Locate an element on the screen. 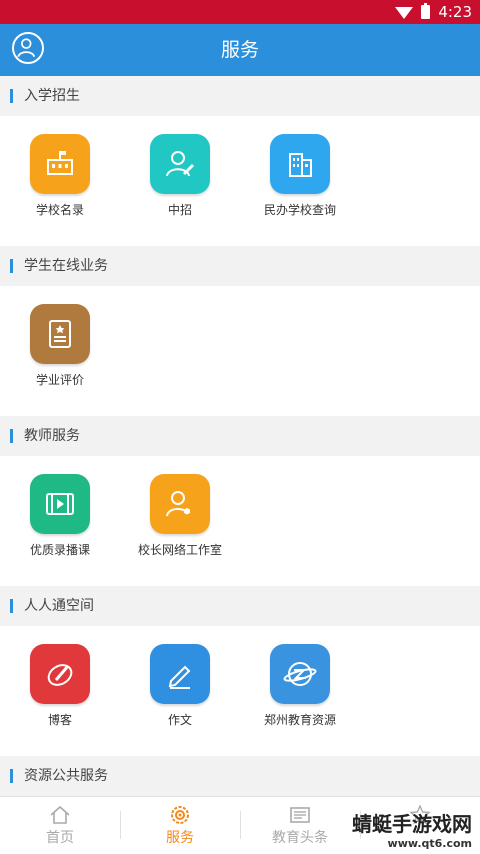  status-bar: 4:23 is located at coordinates (240, 12).